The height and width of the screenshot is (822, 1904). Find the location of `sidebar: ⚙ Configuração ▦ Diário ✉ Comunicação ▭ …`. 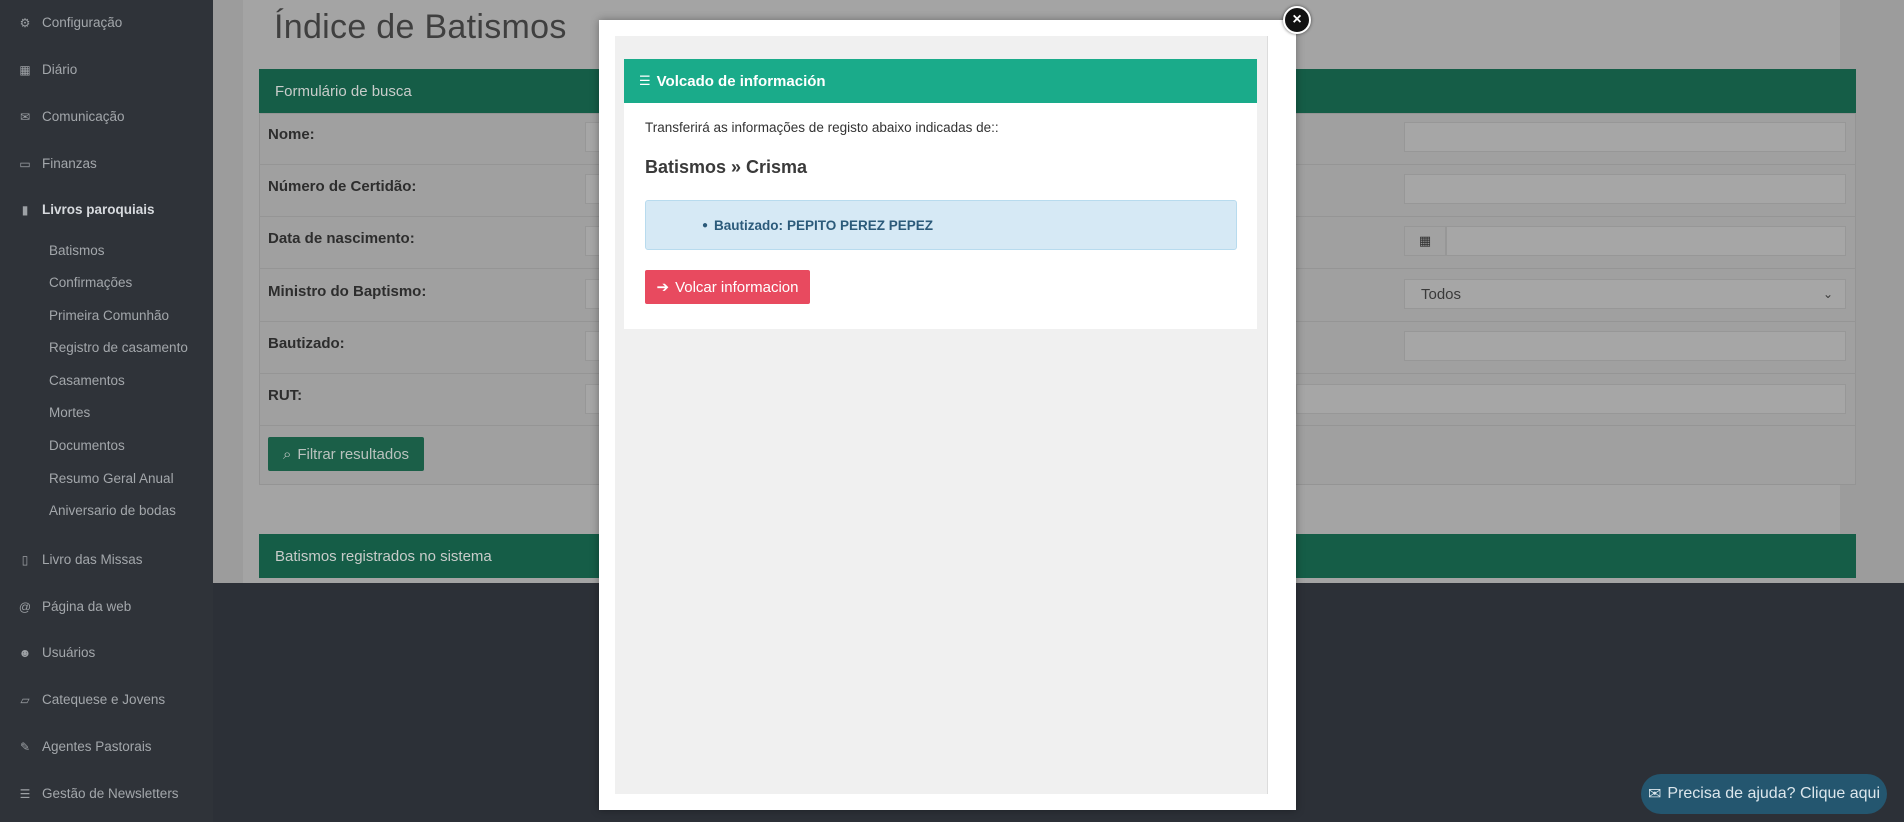

sidebar: ⚙ Configuração ▦ Diário ✉ Comunicação ▭ … is located at coordinates (106, 411).